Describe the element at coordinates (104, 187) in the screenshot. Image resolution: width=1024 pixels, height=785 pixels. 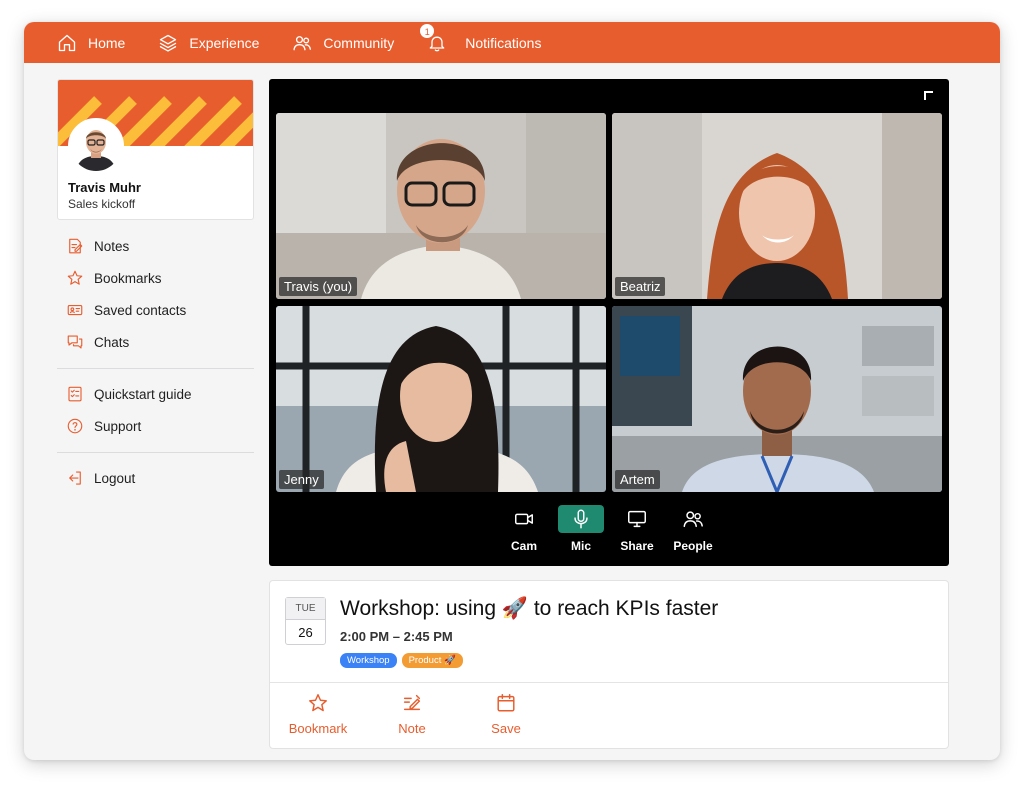
I see `profile-name: Travis Muhr` at that location.